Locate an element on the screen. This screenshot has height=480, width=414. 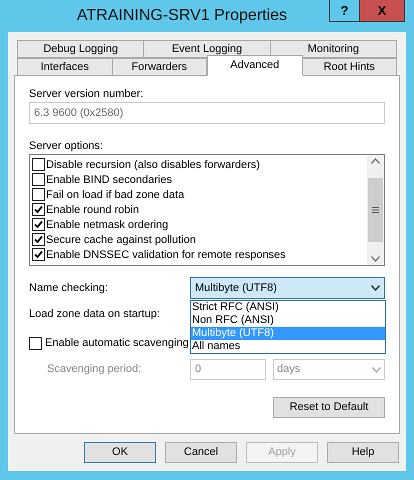
close-button: X is located at coordinates (382, 11).